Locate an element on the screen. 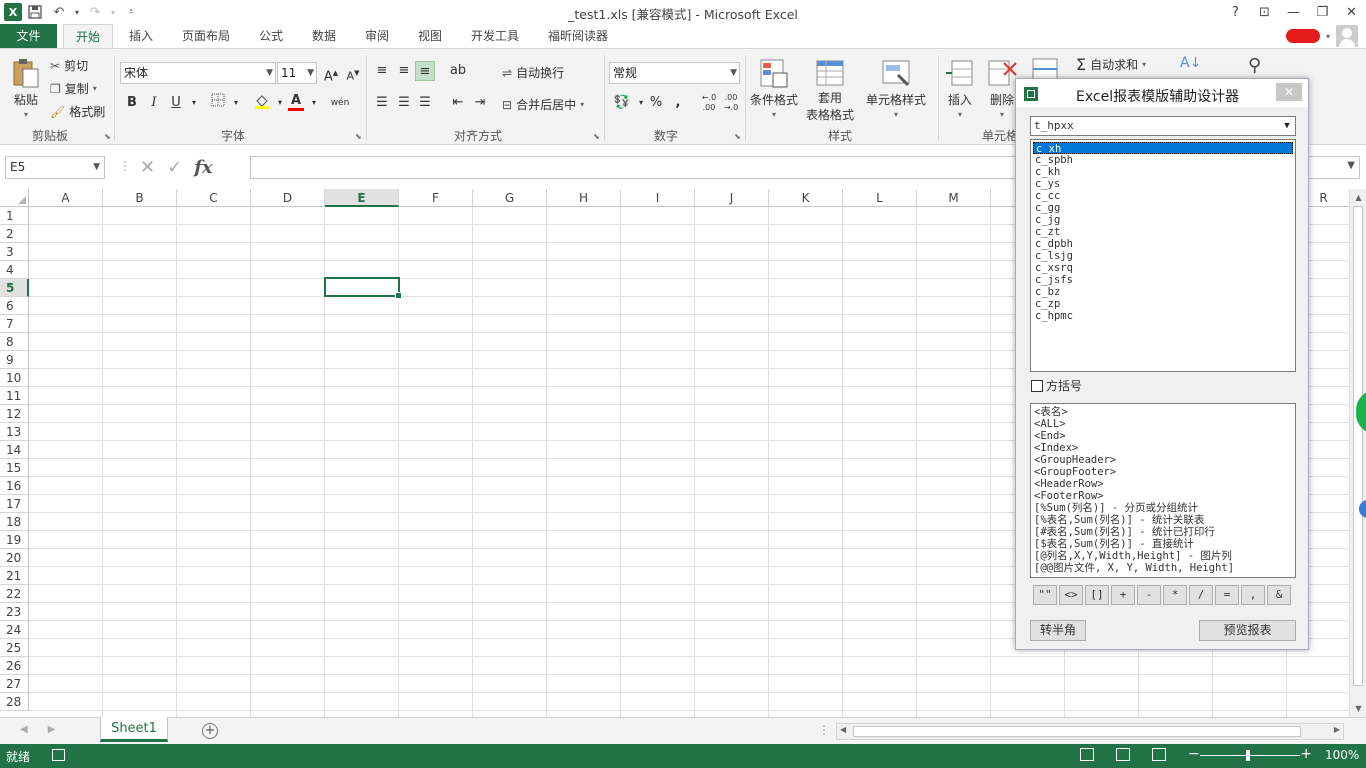 This screenshot has height=768, width=1366. wrap-text-button: ⇌ 自动换行 is located at coordinates (533, 72).